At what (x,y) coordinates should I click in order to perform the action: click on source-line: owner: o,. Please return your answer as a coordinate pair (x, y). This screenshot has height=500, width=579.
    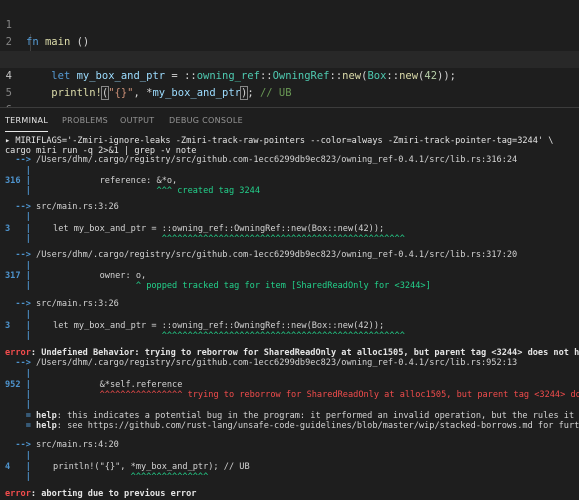
    Looking at the image, I should click on (84, 276).